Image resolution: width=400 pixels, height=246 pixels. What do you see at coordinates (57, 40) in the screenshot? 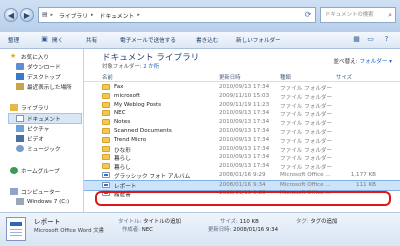
I see `open-button: 開く` at bounding box center [57, 40].